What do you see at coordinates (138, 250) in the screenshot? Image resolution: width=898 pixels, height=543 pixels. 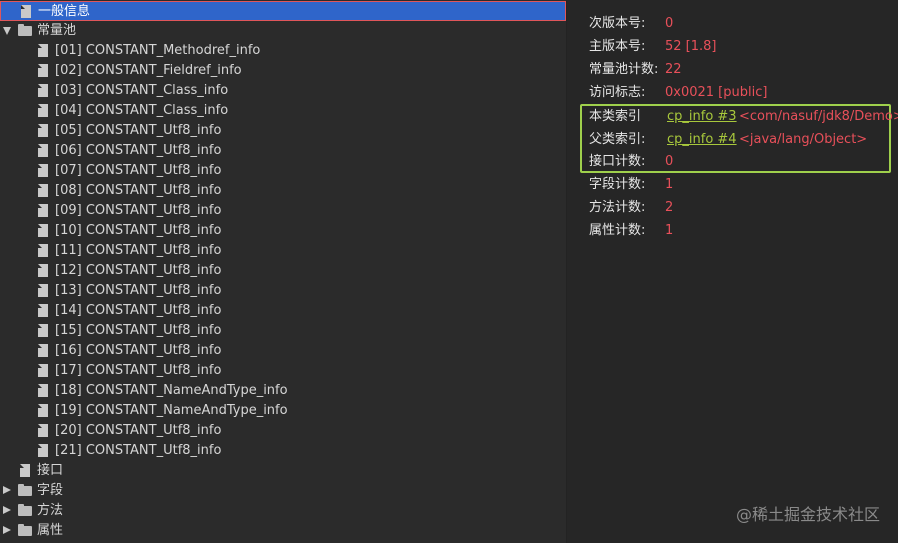 I see `tree-item-label: [11] CONSTANT_Utf8_info` at bounding box center [138, 250].